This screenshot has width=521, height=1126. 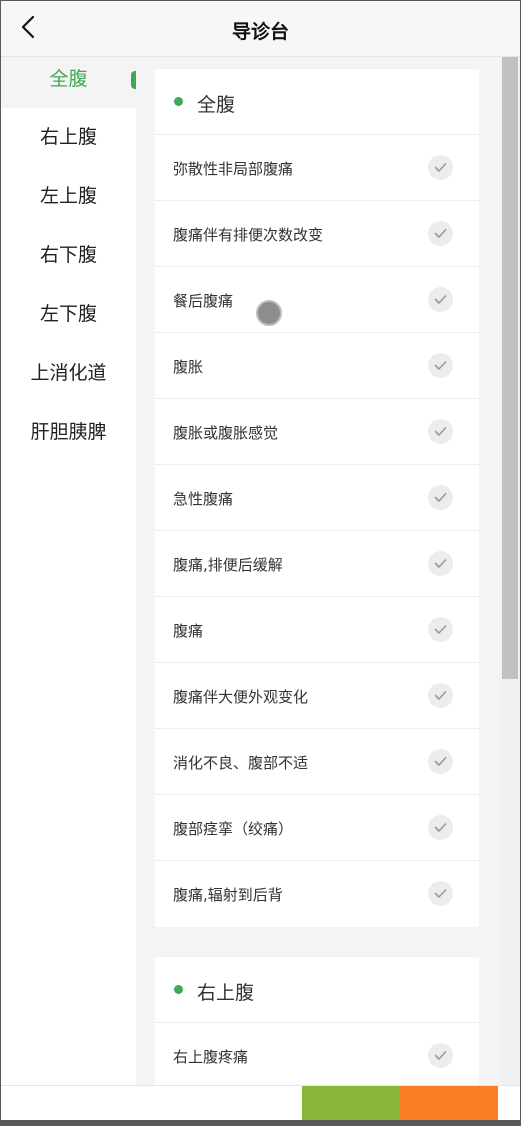 What do you see at coordinates (317, 300) in the screenshot?
I see `symptom-row: 餐后腹痛` at bounding box center [317, 300].